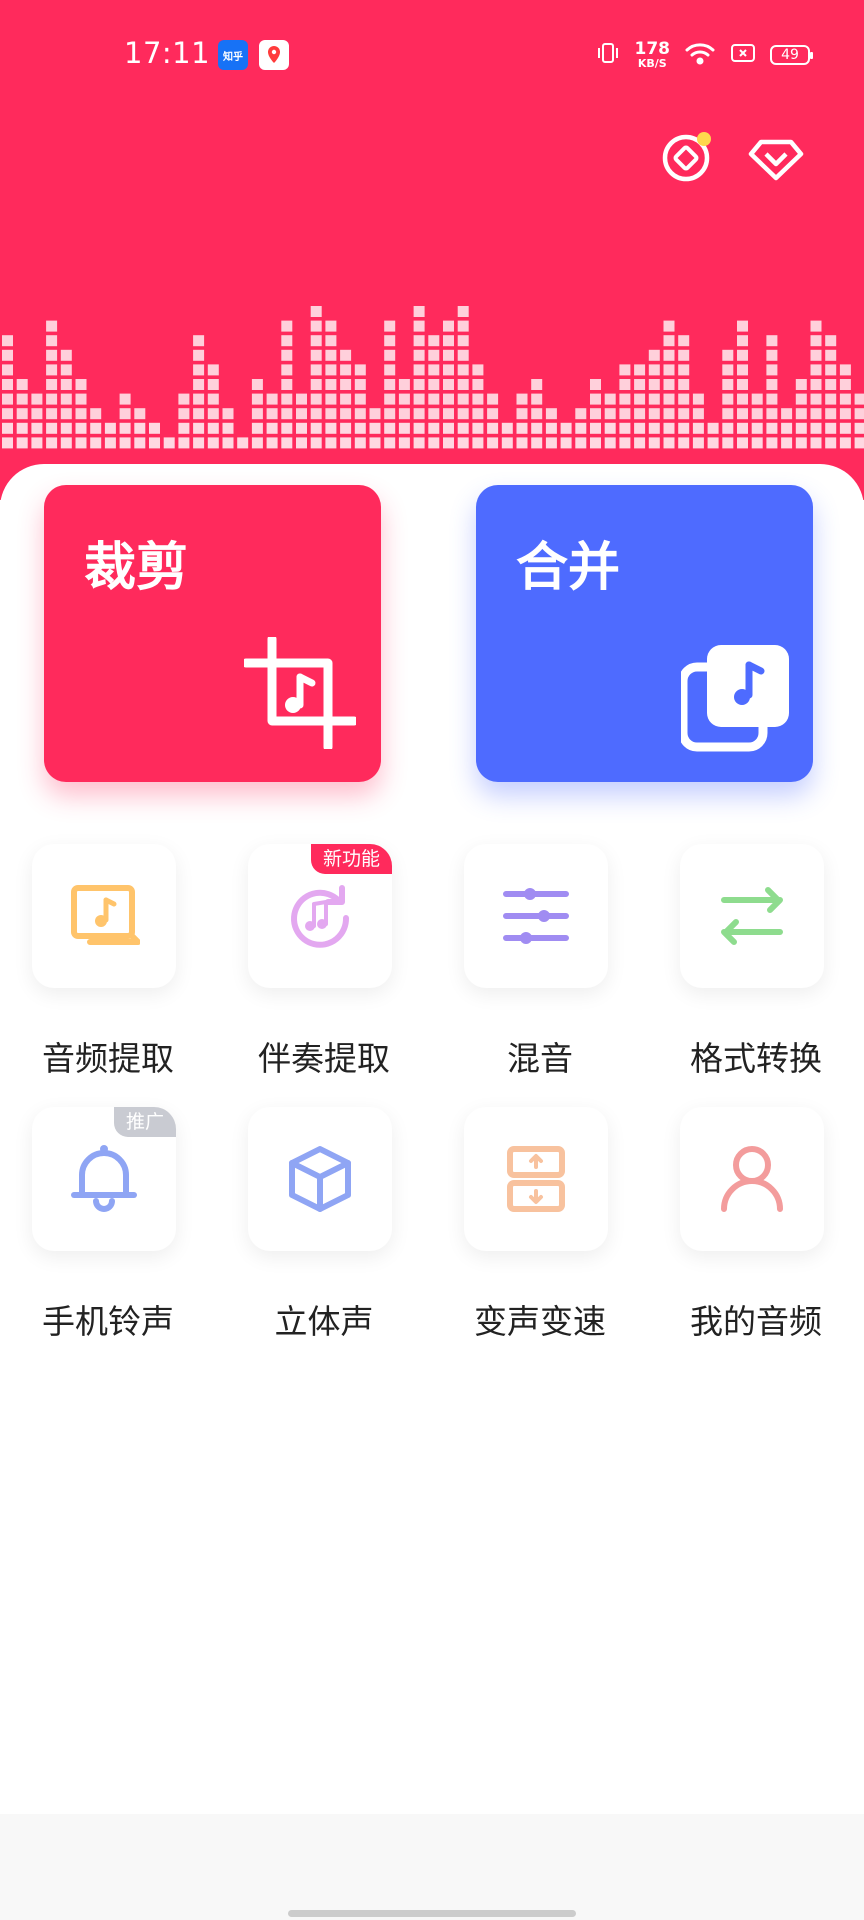 This screenshot has height=1920, width=864. Describe the element at coordinates (432, 1867) in the screenshot. I see `bottom-area` at that location.